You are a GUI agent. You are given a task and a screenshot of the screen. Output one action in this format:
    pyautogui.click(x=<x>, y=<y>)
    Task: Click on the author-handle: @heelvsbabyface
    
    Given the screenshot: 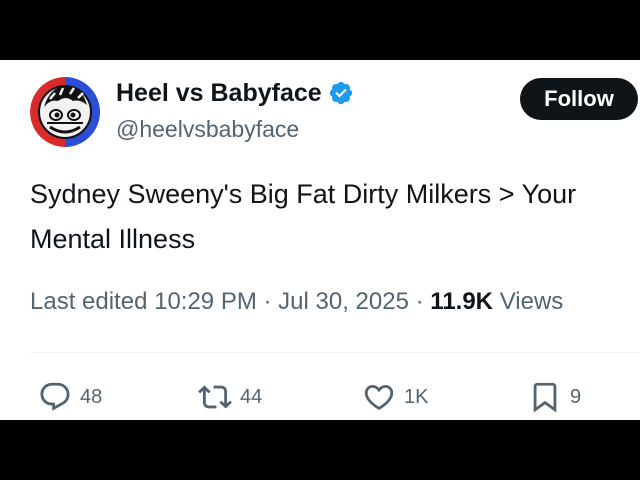 What is the action you would take?
    pyautogui.click(x=207, y=129)
    